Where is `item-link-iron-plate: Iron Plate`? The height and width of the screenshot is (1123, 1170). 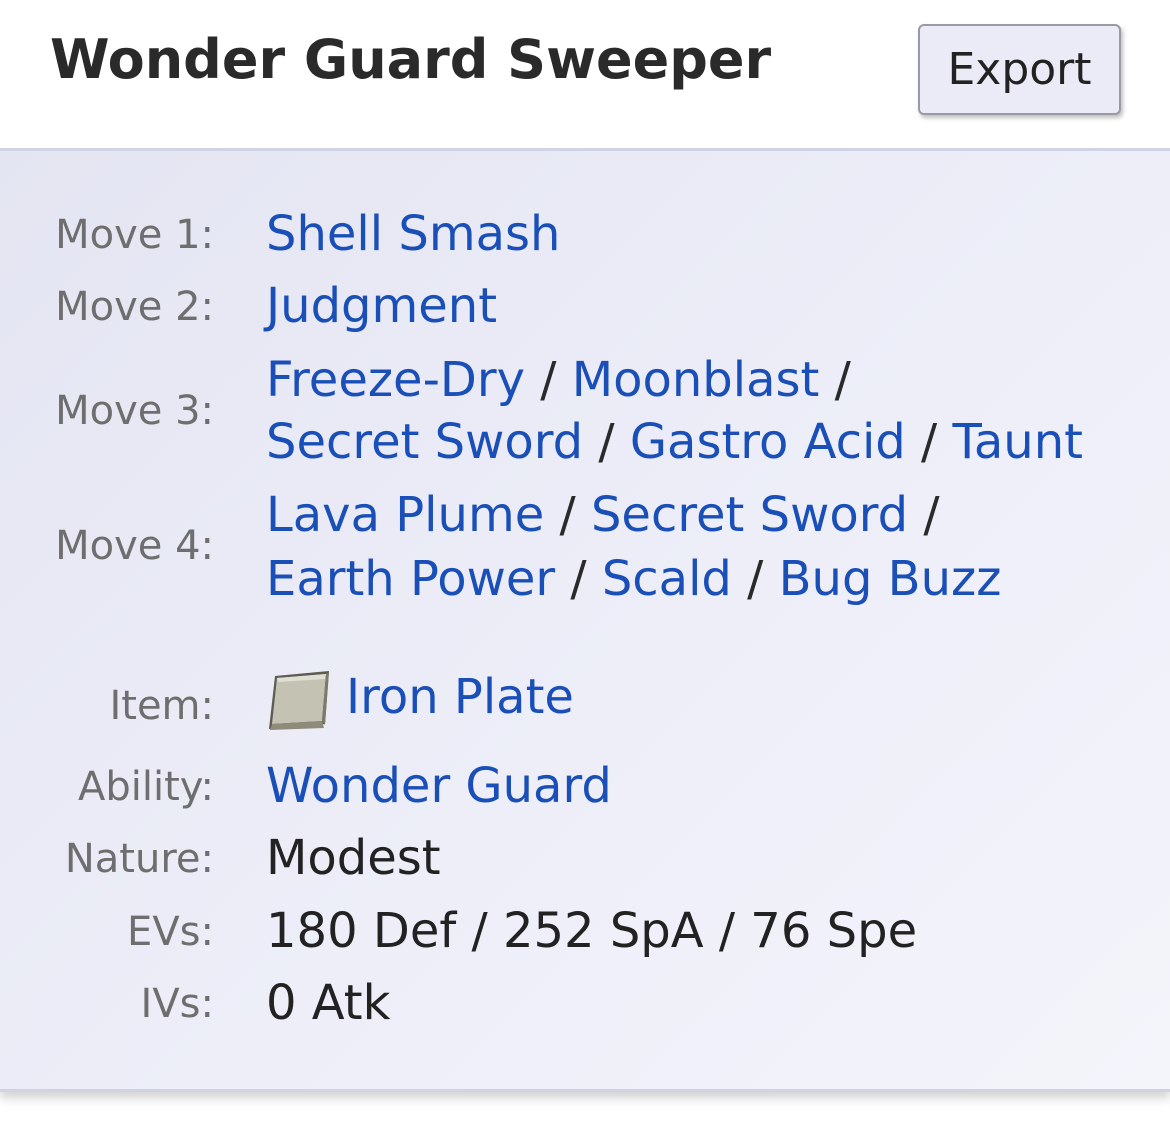
item-link-iron-plate: Iron Plate is located at coordinates (460, 697).